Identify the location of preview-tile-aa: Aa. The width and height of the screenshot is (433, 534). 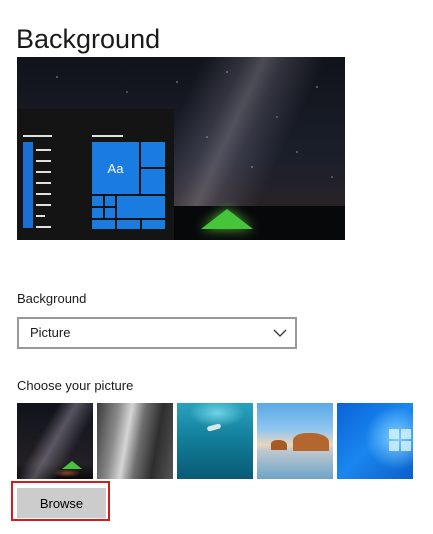
(115, 168).